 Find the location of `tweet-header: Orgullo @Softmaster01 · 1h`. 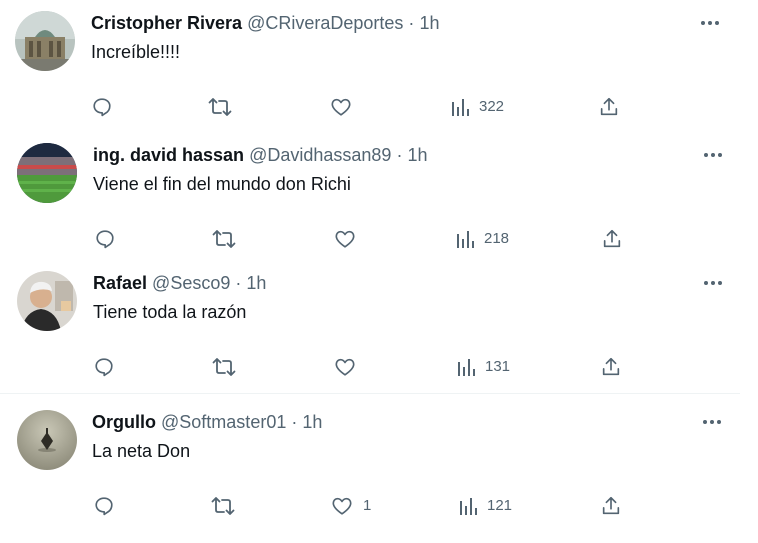

tweet-header: Orgullo @Softmaster01 · 1h is located at coordinates (207, 422).